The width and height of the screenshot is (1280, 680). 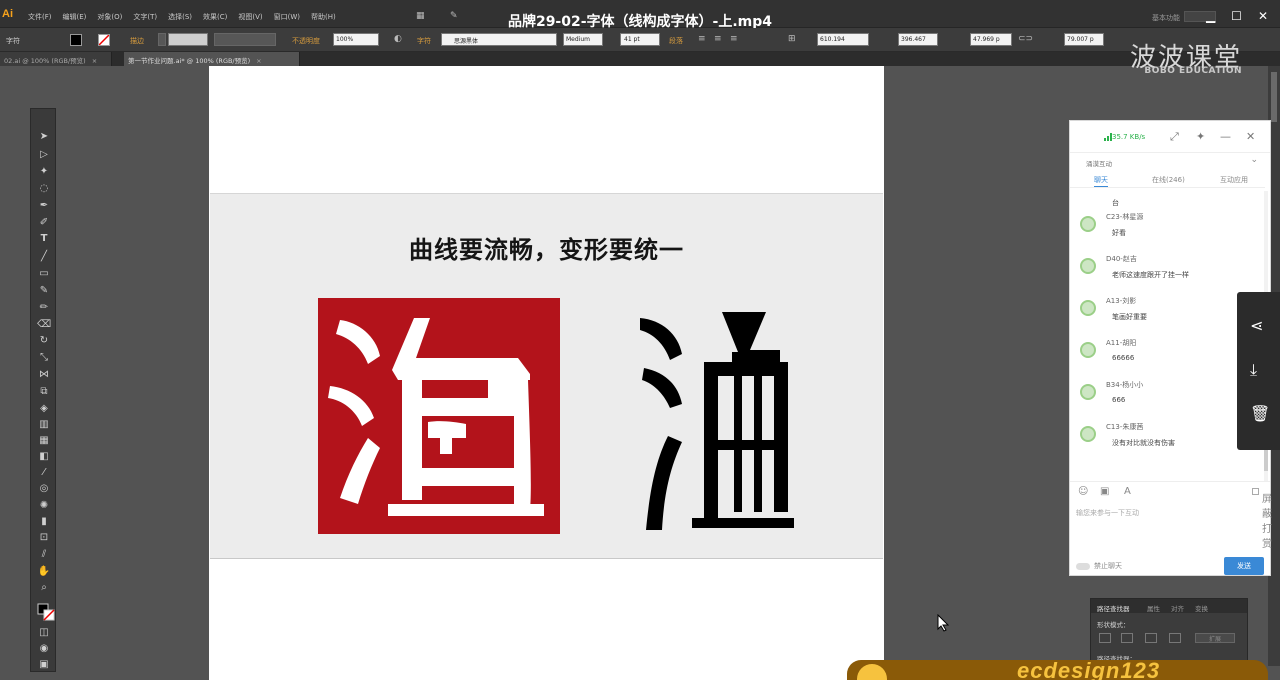 I want to click on tab-pathfinder: 路径查找器, so click(x=1113, y=608).